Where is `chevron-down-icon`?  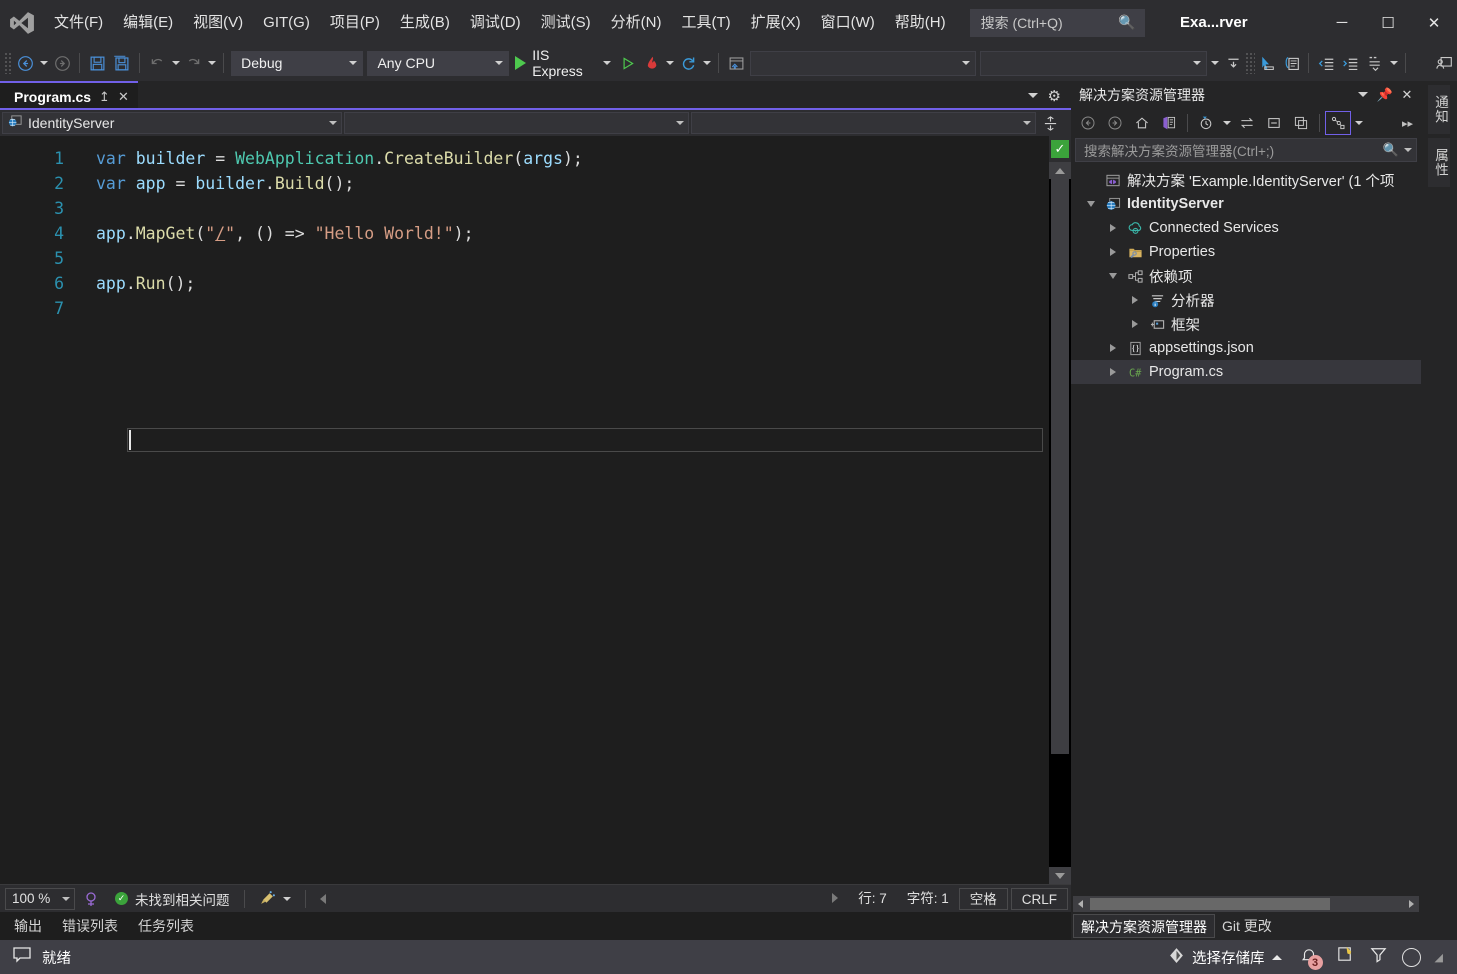 chevron-down-icon is located at coordinates (1032, 95).